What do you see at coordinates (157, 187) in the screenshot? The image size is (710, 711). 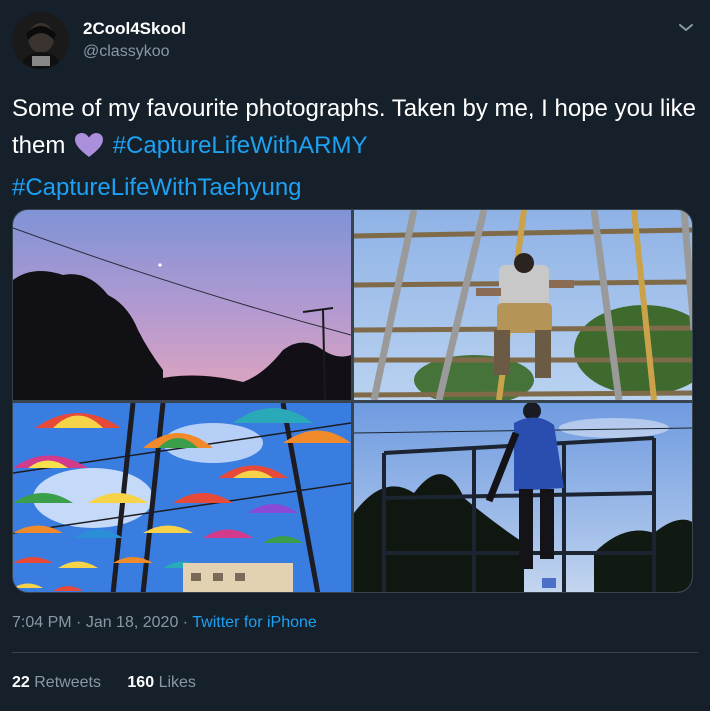 I see `hashtag-link: #CaptureLifeWithTaehyung` at bounding box center [157, 187].